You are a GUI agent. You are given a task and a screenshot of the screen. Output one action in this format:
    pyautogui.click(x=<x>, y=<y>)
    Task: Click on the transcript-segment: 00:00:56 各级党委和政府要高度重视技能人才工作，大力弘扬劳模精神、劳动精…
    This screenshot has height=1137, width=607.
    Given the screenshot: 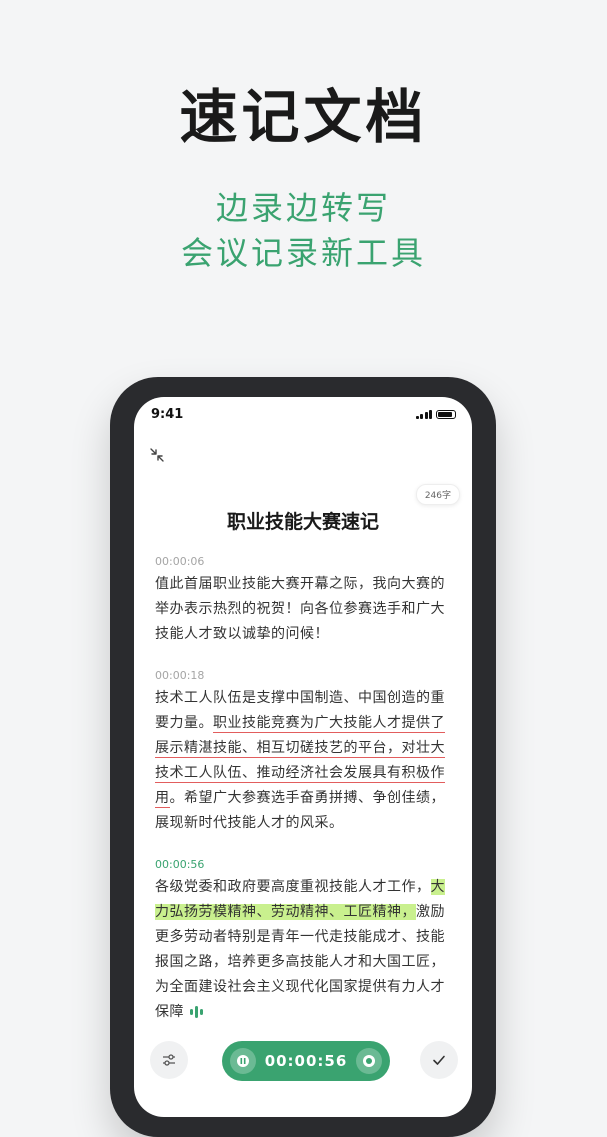 What is the action you would take?
    pyautogui.click(x=306, y=941)
    